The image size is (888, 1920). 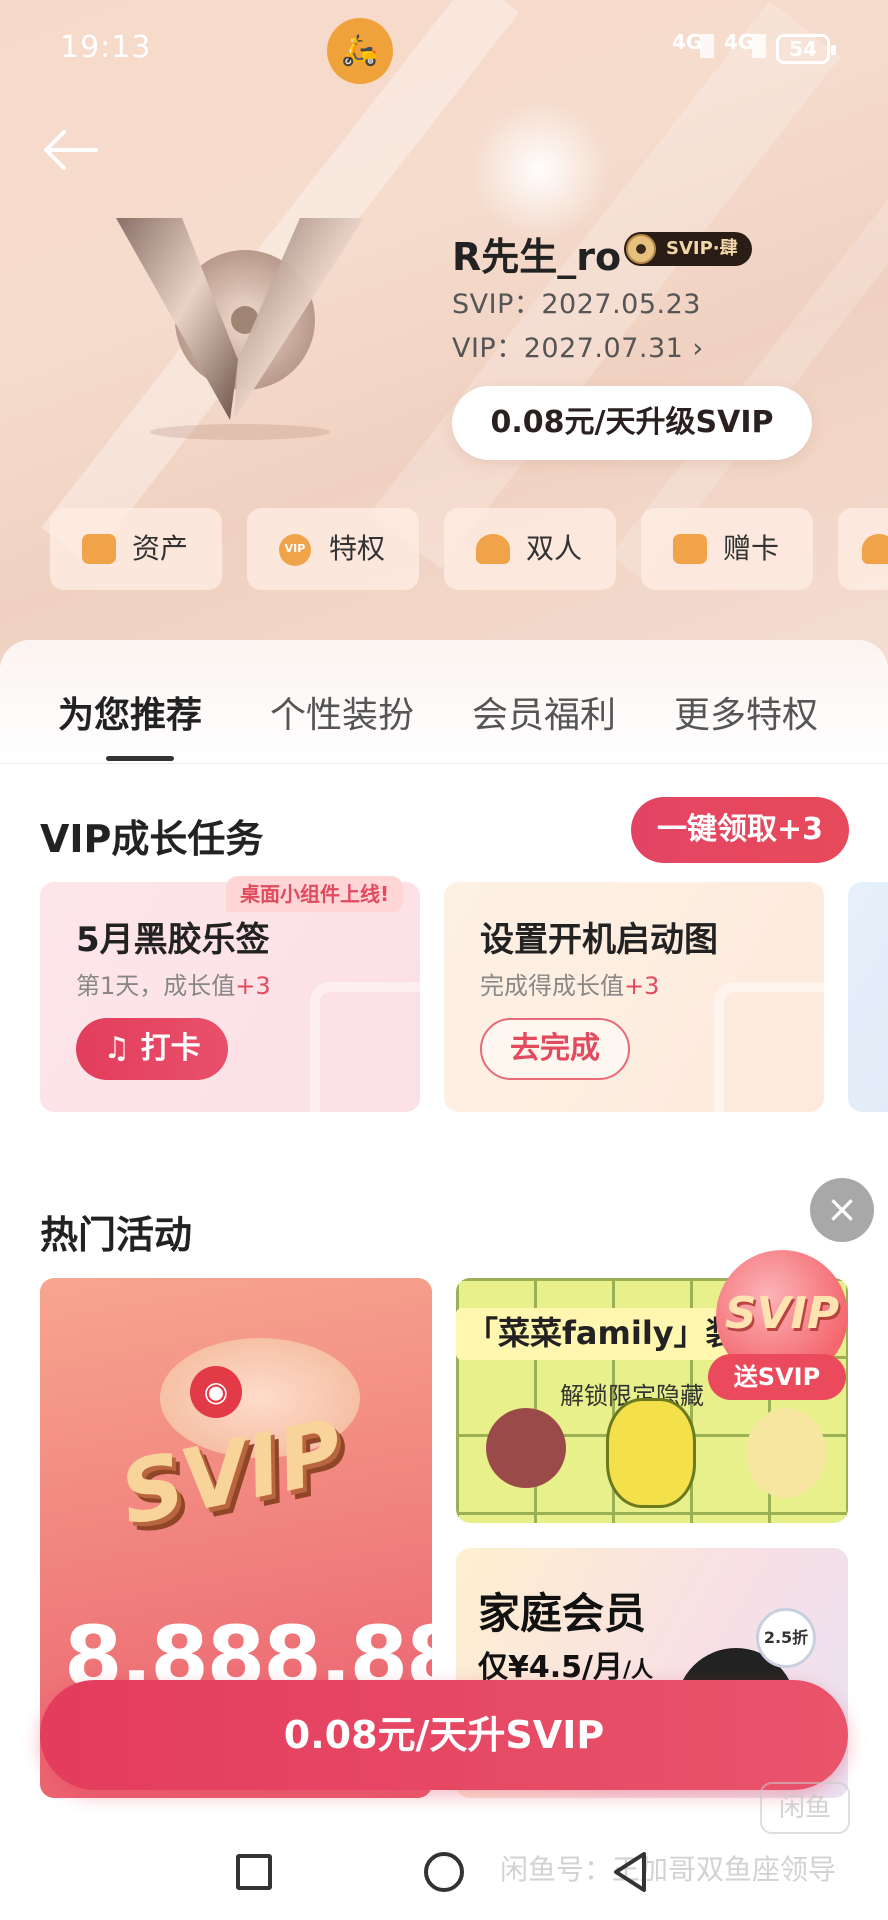 What do you see at coordinates (562, 1613) in the screenshot?
I see `family-vip-title: 家庭会员` at bounding box center [562, 1613].